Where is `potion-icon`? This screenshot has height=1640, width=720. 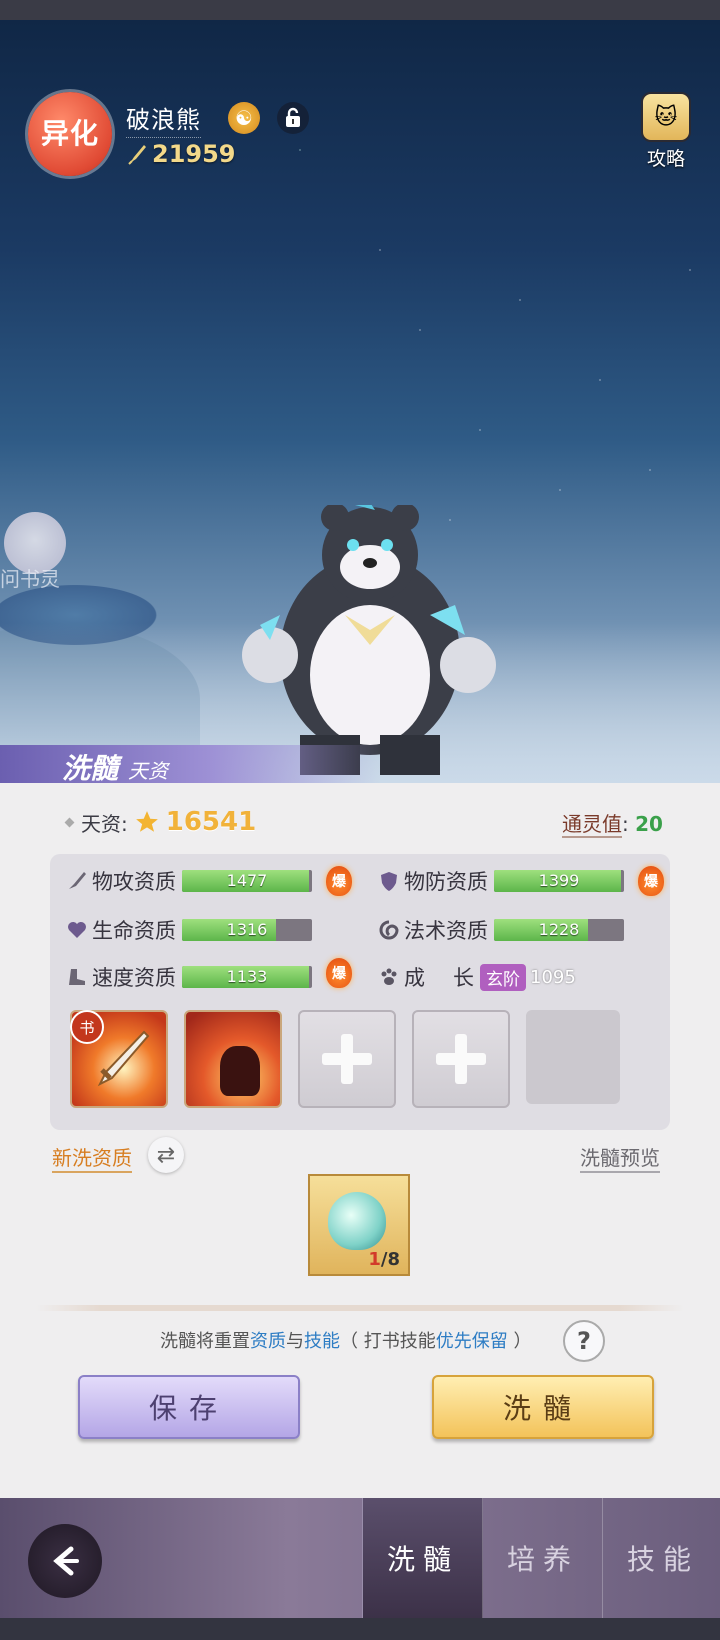 potion-icon is located at coordinates (357, 1221).